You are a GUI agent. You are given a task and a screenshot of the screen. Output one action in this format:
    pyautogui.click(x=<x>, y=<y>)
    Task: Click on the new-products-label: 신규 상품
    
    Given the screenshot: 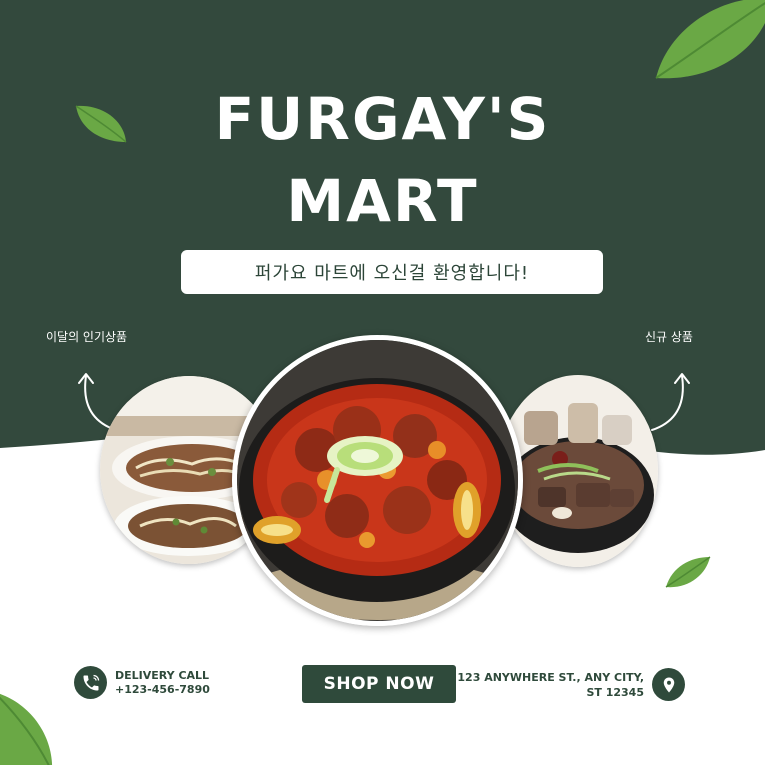 What is the action you would take?
    pyautogui.click(x=669, y=337)
    